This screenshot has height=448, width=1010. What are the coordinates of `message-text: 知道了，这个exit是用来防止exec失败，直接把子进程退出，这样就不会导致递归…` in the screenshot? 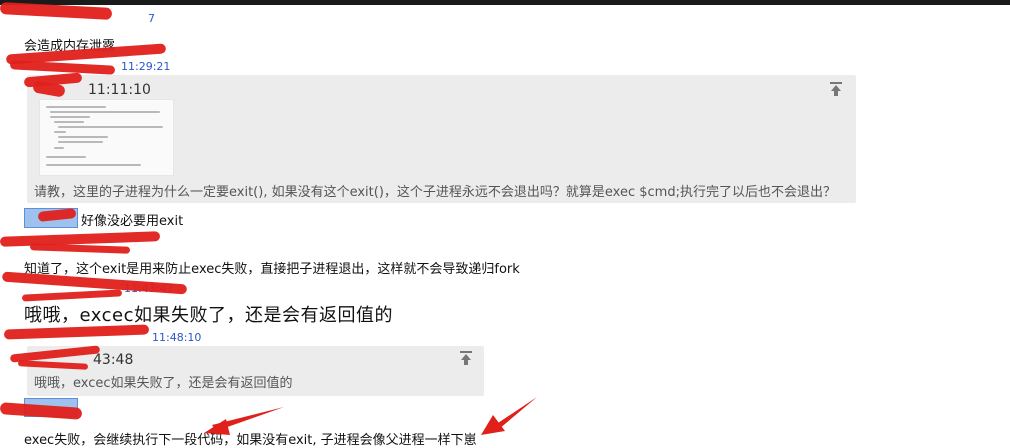 It's located at (272, 269).